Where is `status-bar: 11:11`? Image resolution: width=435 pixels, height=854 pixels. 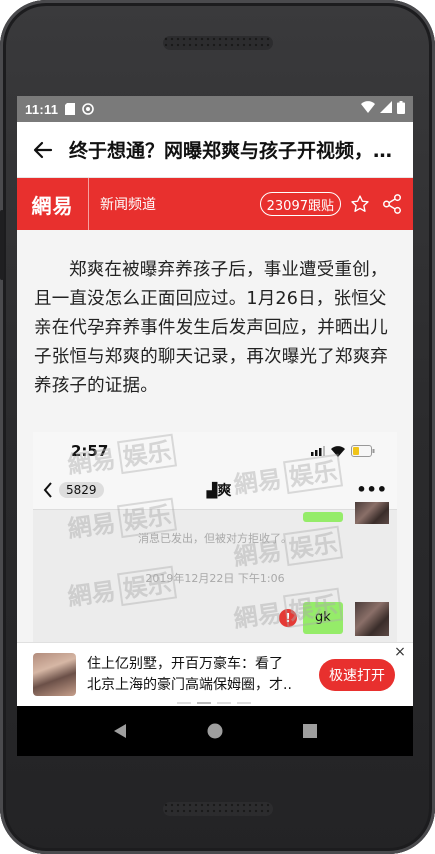 status-bar: 11:11 is located at coordinates (215, 109).